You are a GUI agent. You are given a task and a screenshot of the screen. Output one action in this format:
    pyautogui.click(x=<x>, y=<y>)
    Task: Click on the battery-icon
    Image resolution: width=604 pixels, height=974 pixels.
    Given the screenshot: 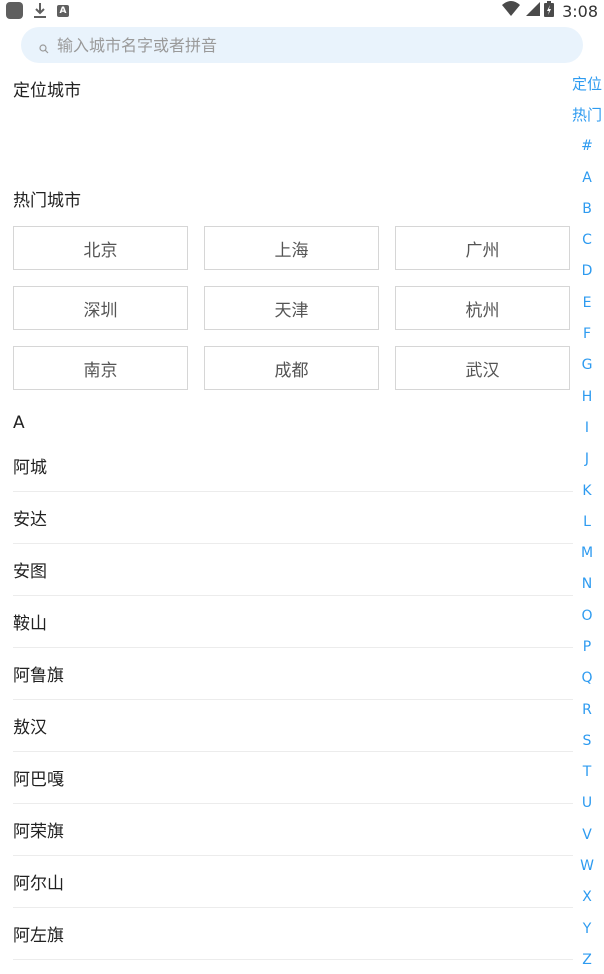 What is the action you would take?
    pyautogui.click(x=549, y=11)
    